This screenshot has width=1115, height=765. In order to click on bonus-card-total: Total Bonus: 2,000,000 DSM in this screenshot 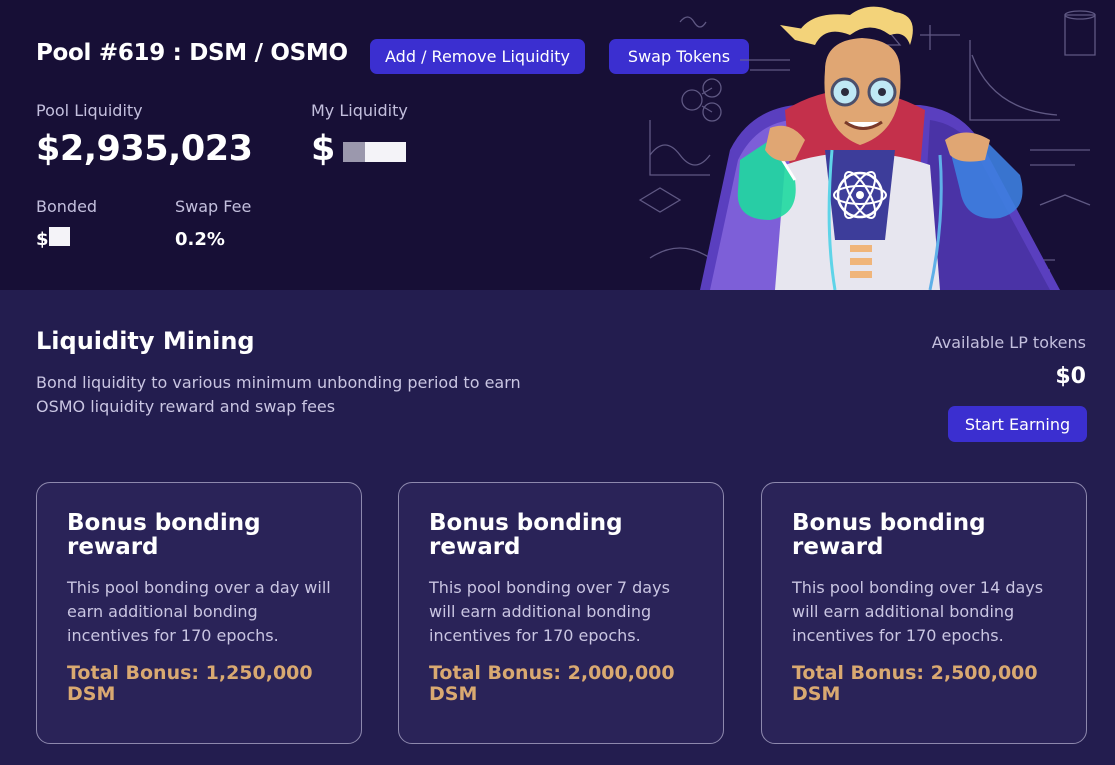, I will do `click(552, 683)`.